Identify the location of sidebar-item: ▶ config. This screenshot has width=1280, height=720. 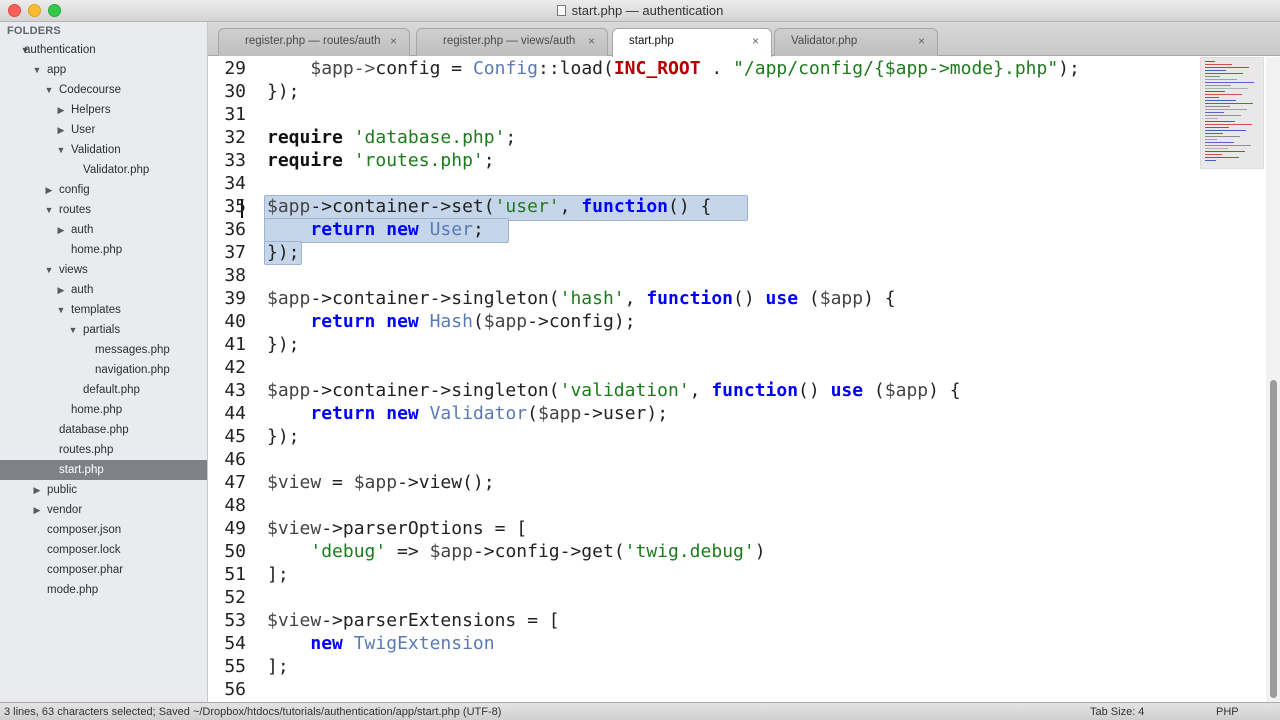
(103, 190).